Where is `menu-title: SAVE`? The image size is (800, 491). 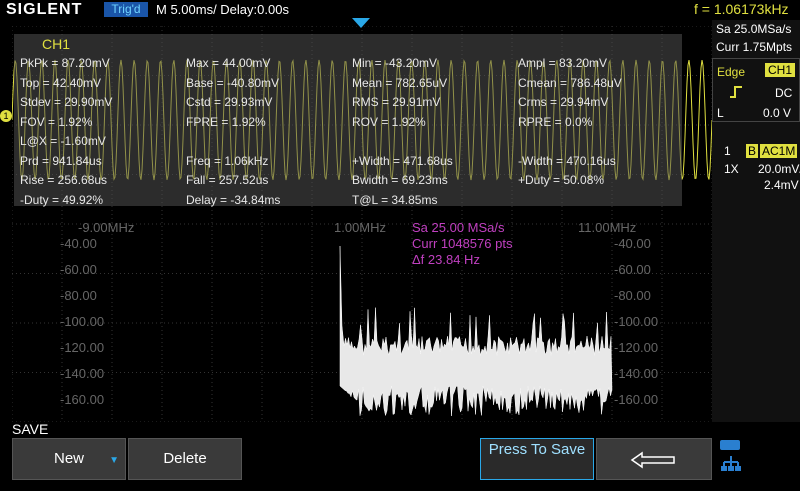
menu-title: SAVE is located at coordinates (30, 429).